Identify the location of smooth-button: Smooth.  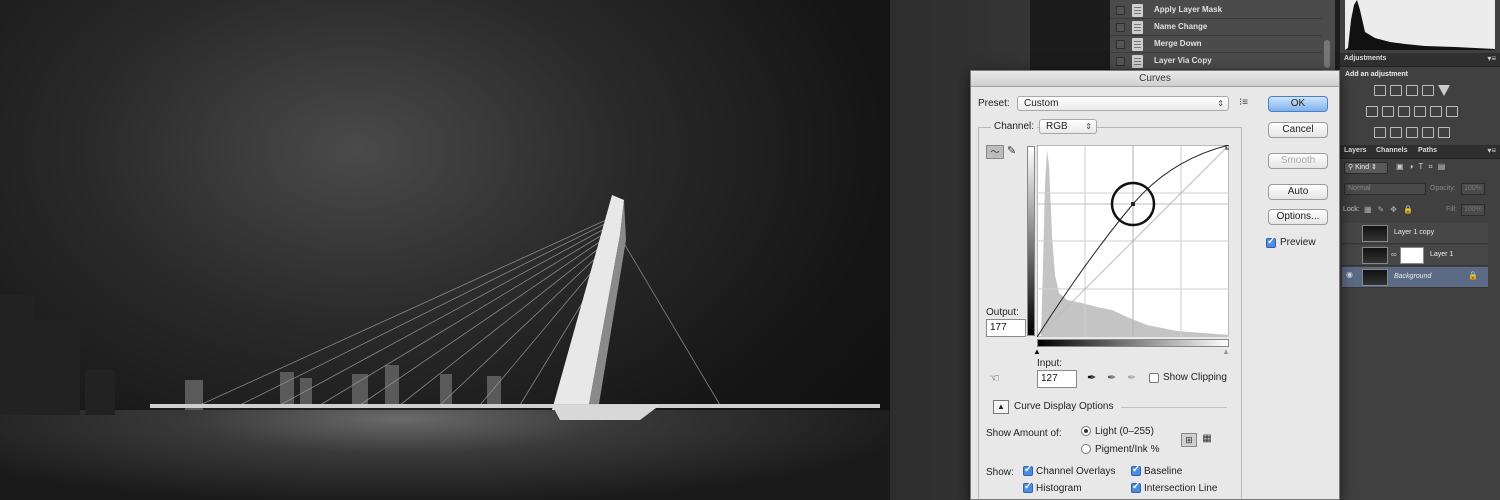
(1298, 161).